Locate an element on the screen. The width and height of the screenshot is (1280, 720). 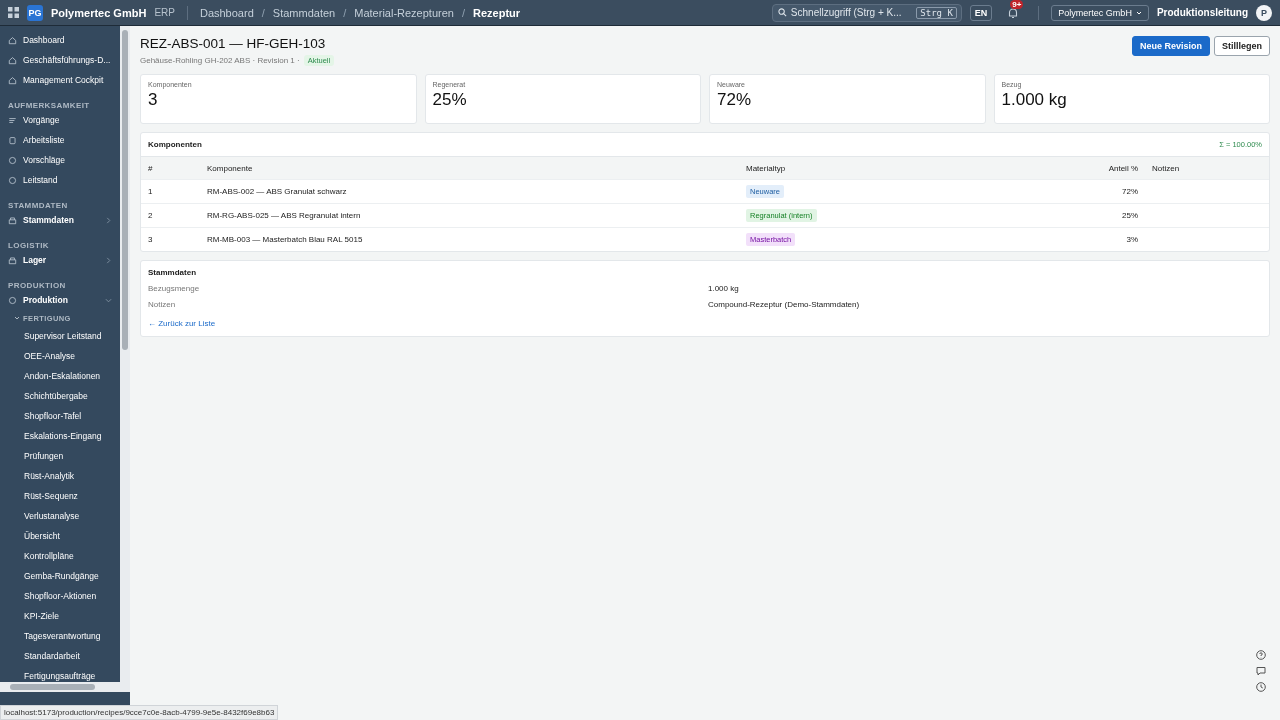
sidebar-item: Kontrollpläne is located at coordinates (60, 556).